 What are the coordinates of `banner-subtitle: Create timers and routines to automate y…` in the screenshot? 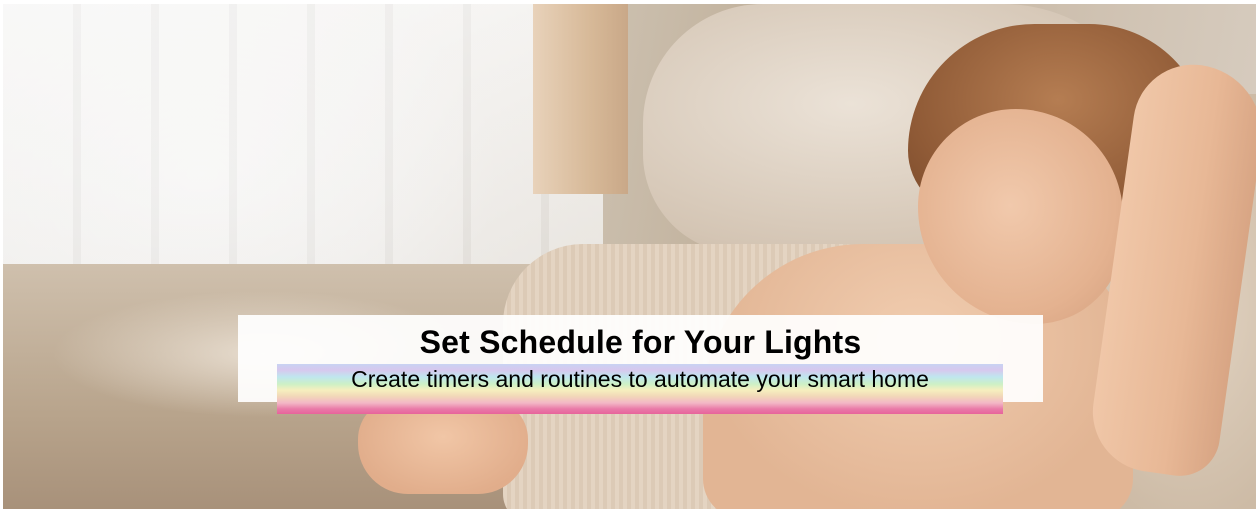 It's located at (640, 379).